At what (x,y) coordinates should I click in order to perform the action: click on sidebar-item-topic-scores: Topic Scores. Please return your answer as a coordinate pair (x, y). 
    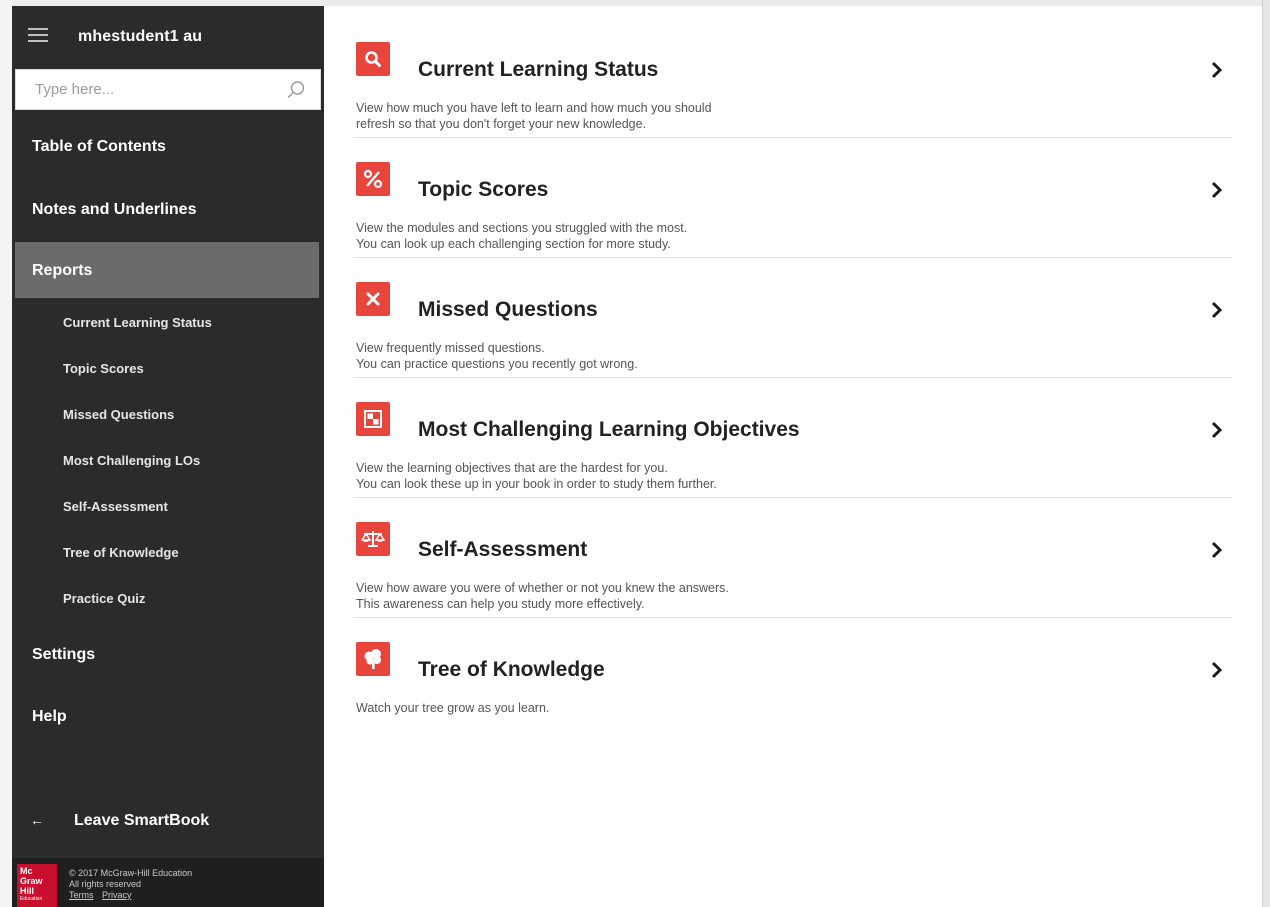
    Looking at the image, I should click on (103, 368).